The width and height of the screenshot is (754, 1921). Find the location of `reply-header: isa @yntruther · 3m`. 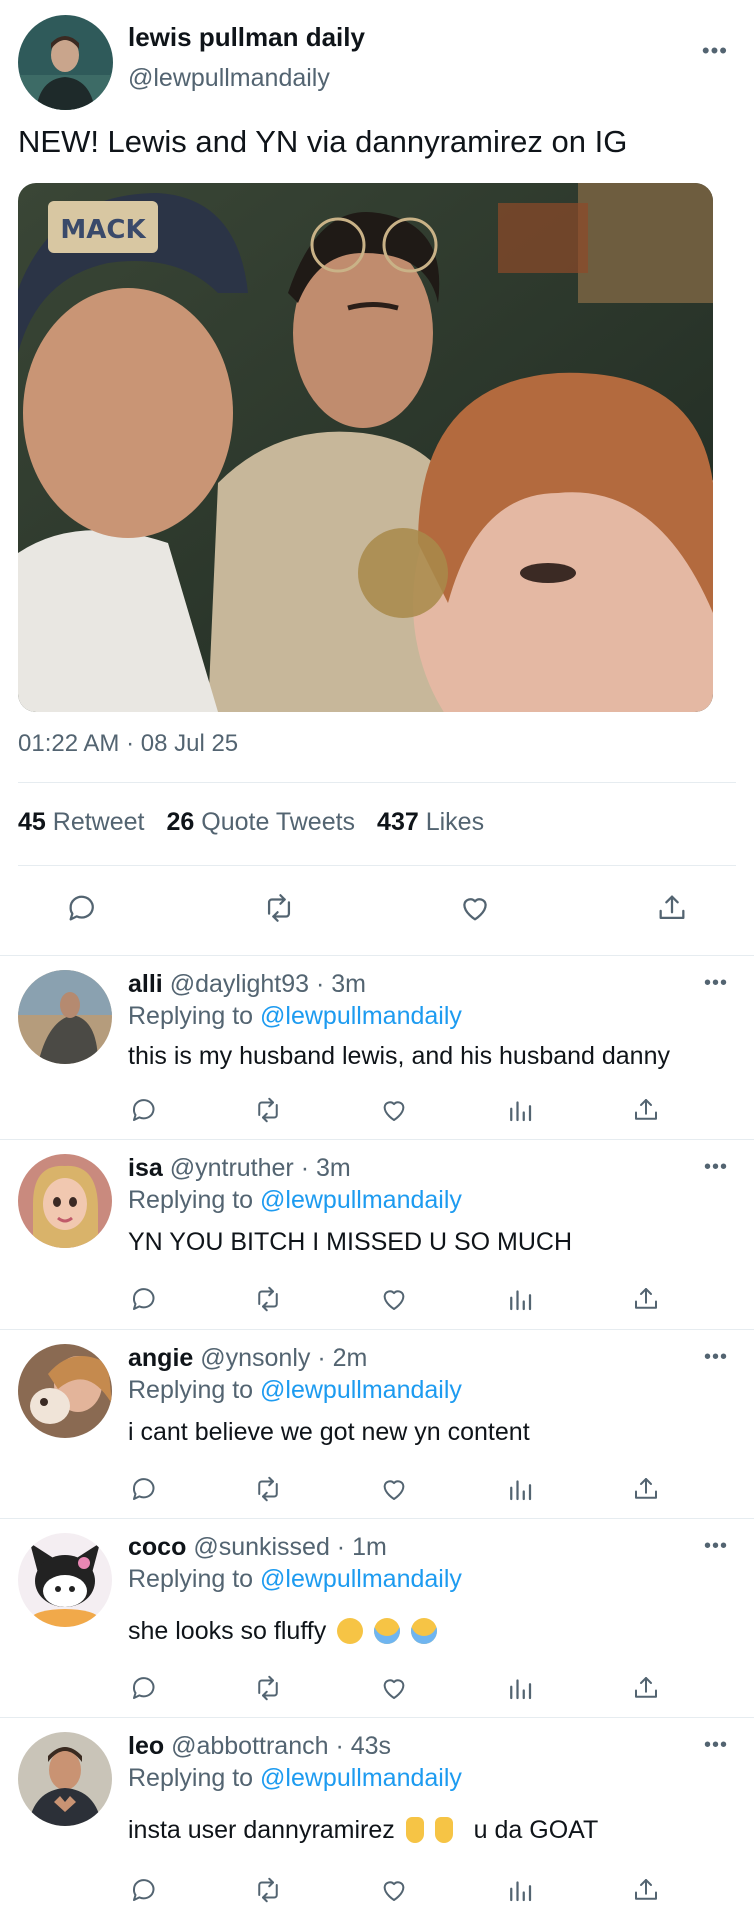

reply-header: isa @yntruther · 3m is located at coordinates (239, 1168).